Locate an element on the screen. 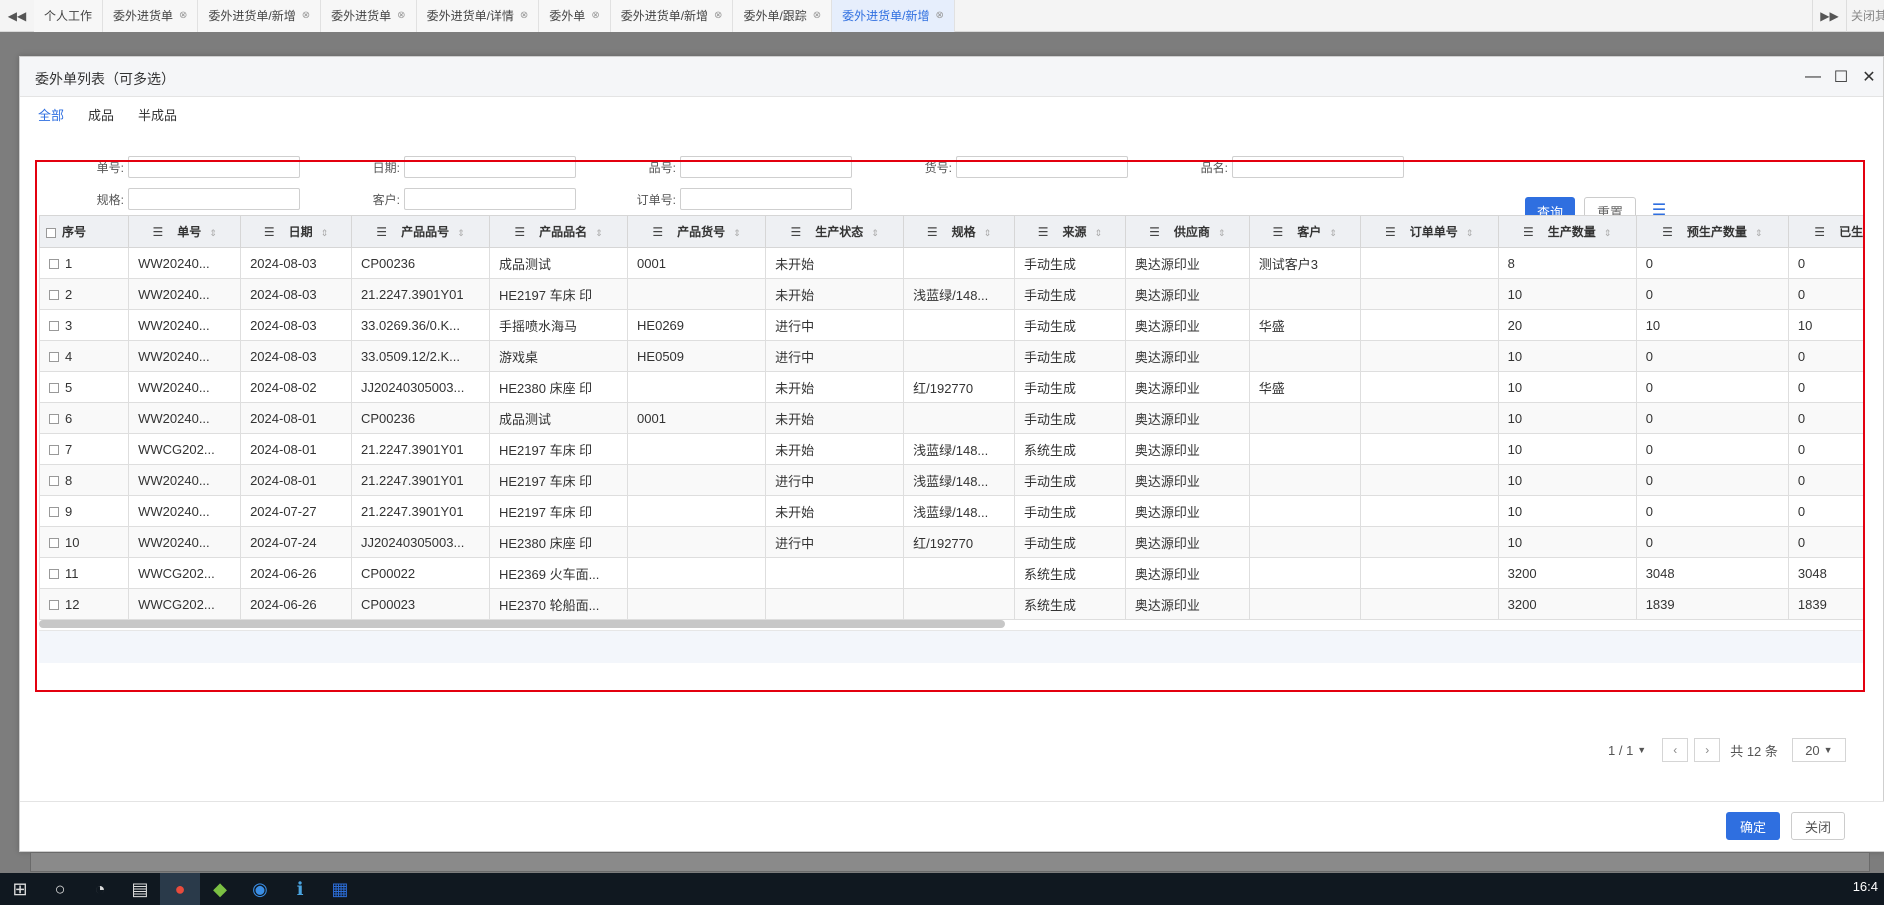  filter-tab-1: 成品 is located at coordinates (101, 114).